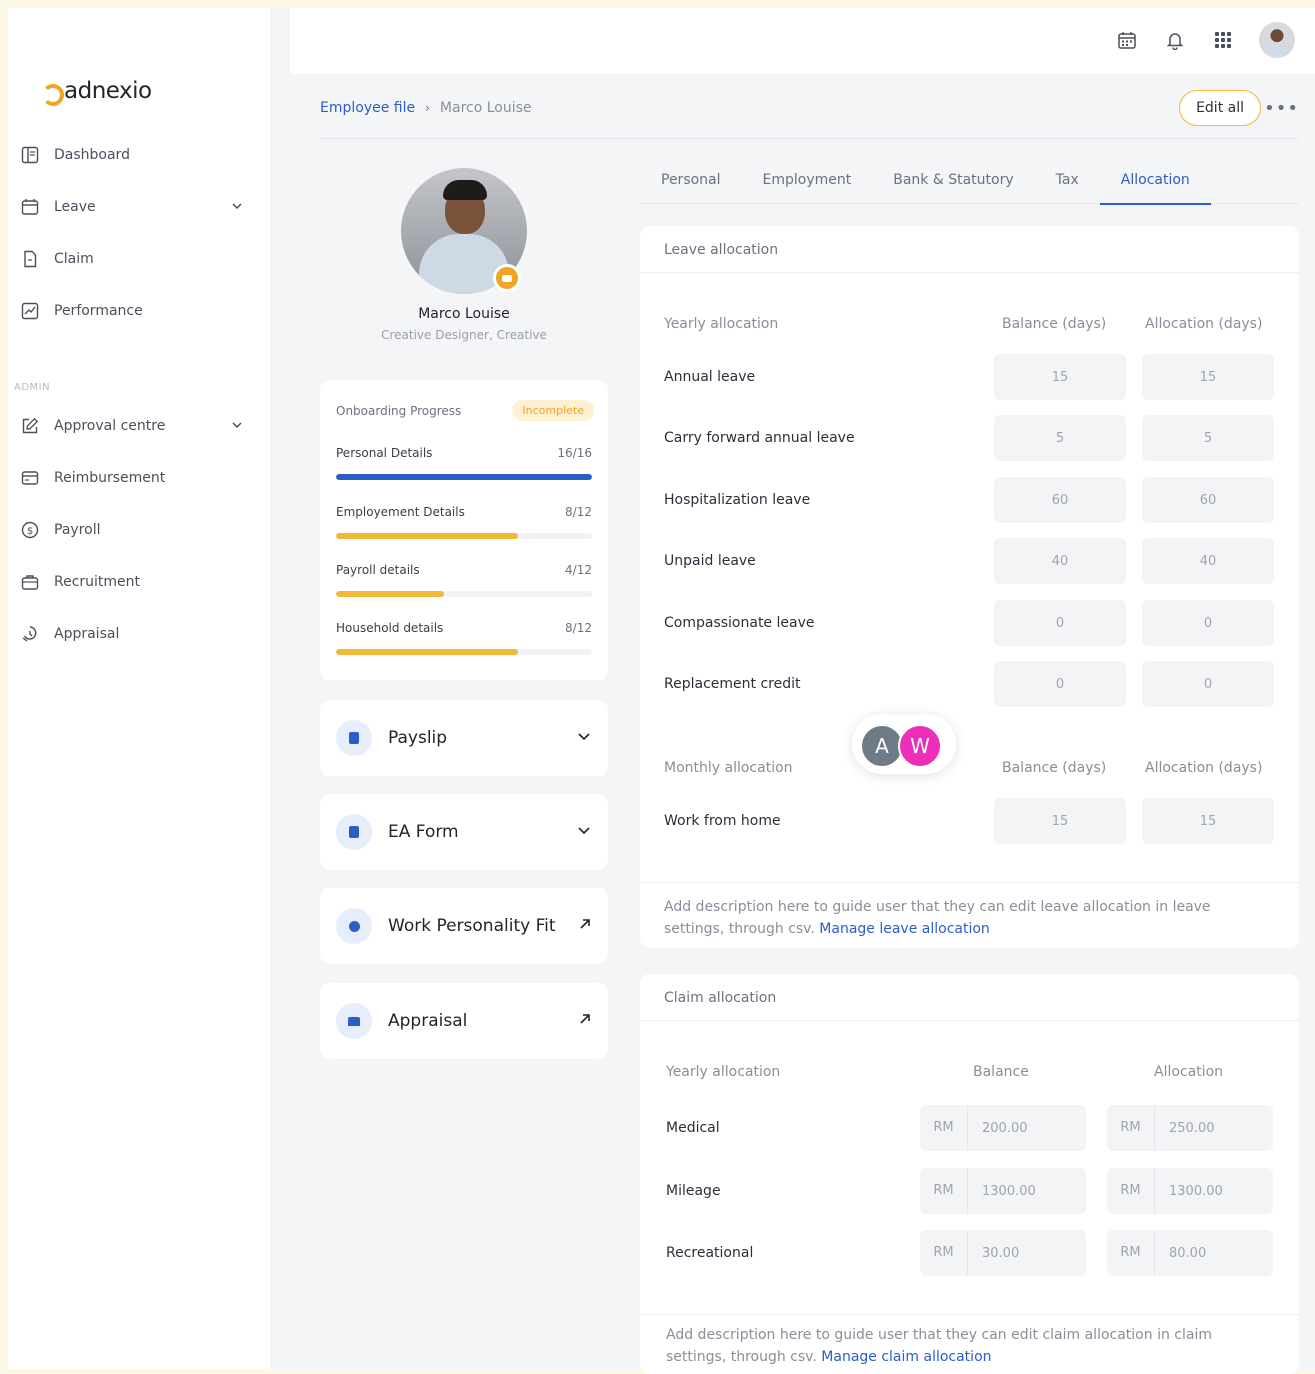  Describe the element at coordinates (108, 91) in the screenshot. I see `brand-name: adnexio` at that location.